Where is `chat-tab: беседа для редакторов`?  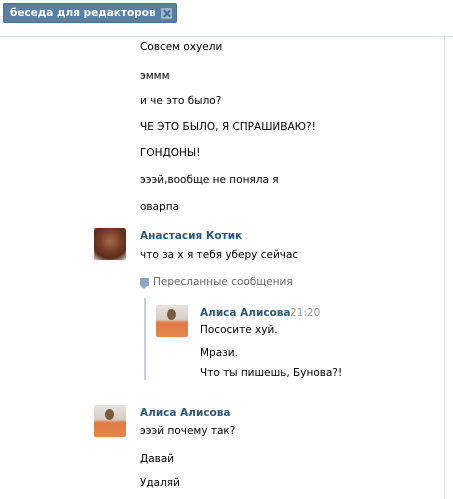 chat-tab: беседа для редакторов is located at coordinates (90, 13).